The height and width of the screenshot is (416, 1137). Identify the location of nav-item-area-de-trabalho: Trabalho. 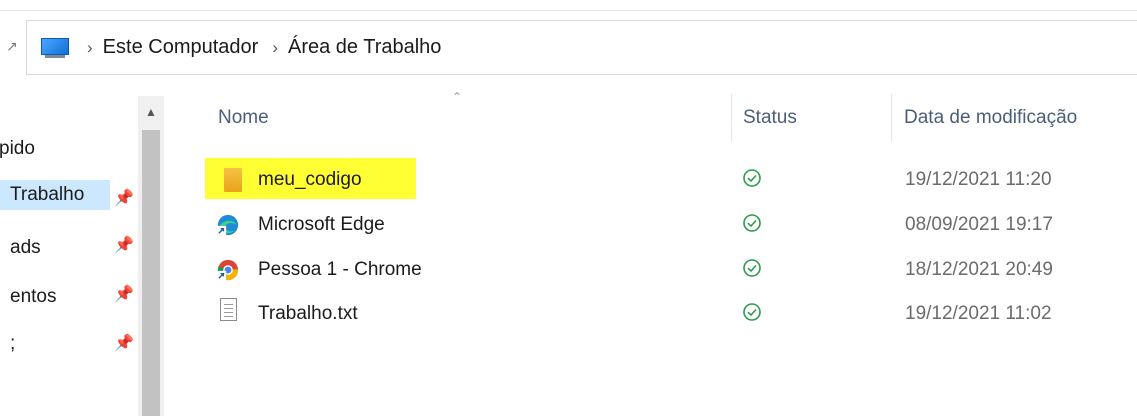
(55, 195).